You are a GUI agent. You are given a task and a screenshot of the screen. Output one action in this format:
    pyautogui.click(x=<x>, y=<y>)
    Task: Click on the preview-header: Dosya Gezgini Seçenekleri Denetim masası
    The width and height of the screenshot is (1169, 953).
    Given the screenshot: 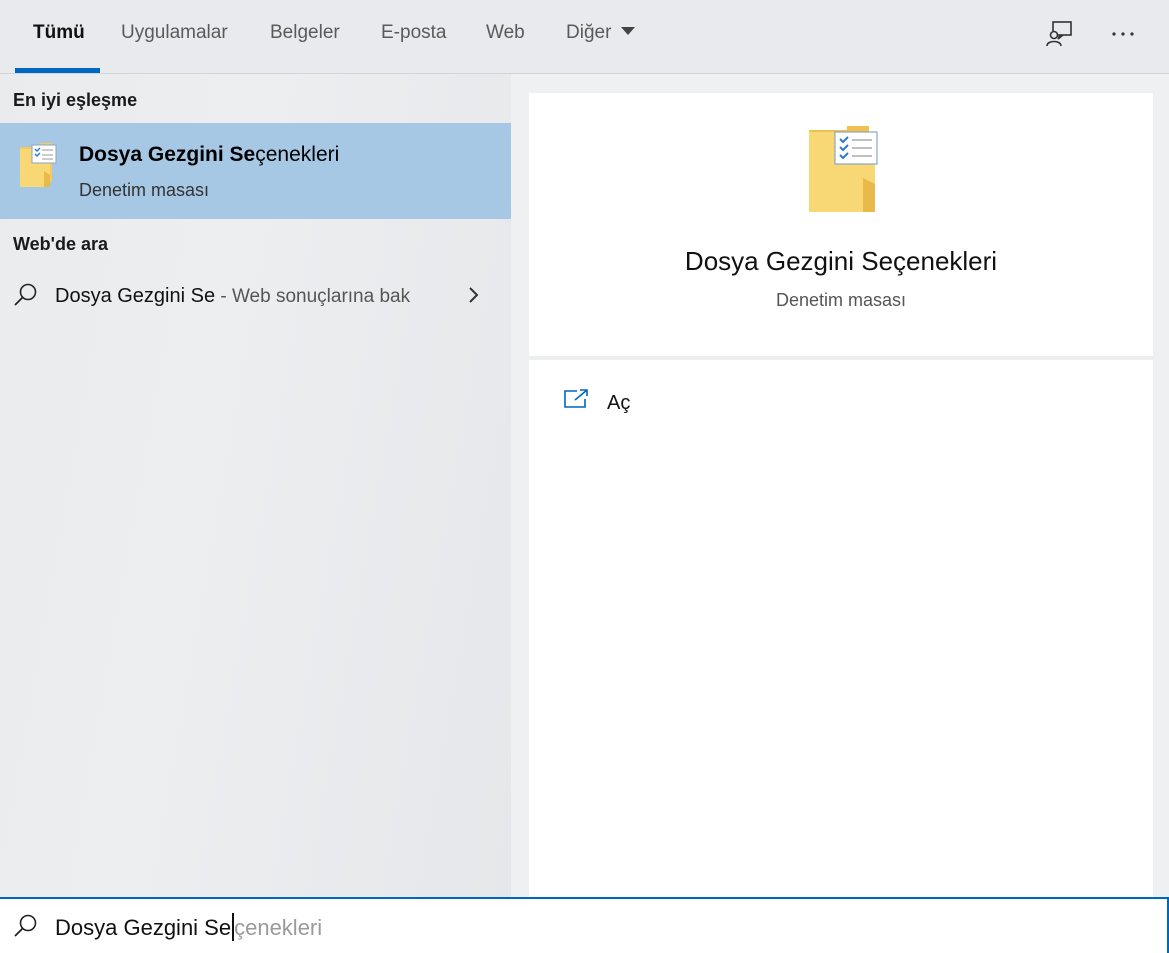 What is the action you would take?
    pyautogui.click(x=841, y=224)
    